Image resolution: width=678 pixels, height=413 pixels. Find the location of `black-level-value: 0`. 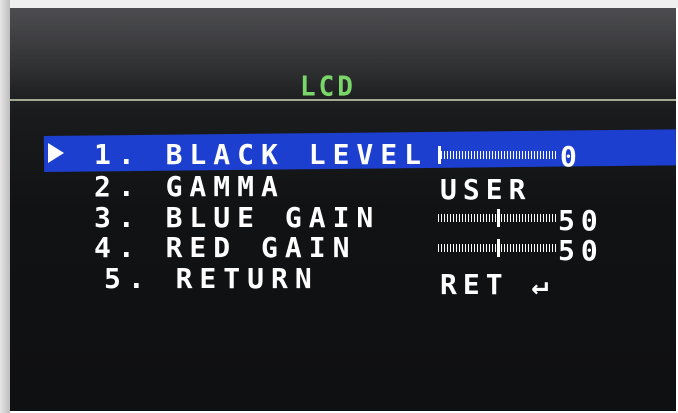

black-level-value: 0 is located at coordinates (571, 156).